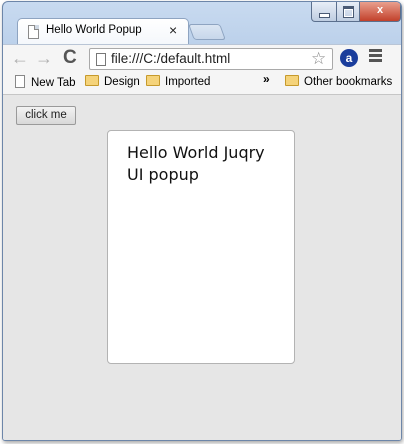 The height and width of the screenshot is (444, 404). I want to click on bookmark-label: Imported, so click(188, 82).